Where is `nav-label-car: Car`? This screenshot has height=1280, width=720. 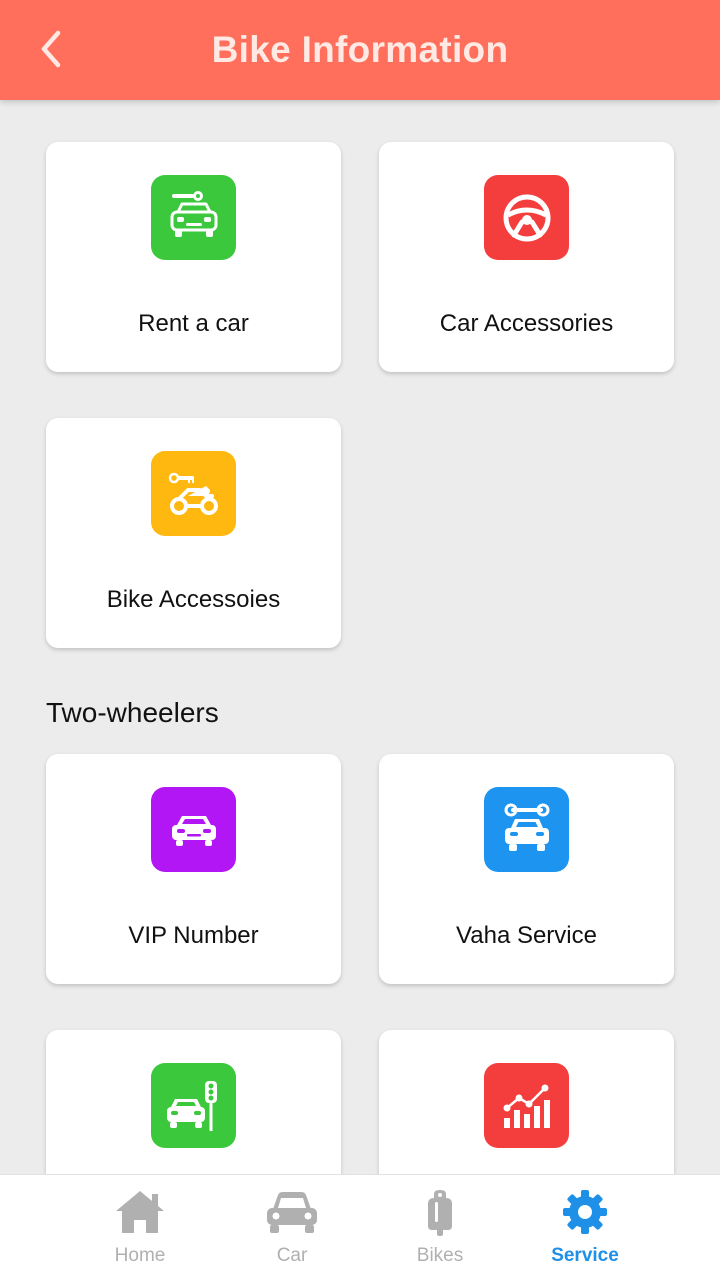
nav-label-car: Car is located at coordinates (292, 1255).